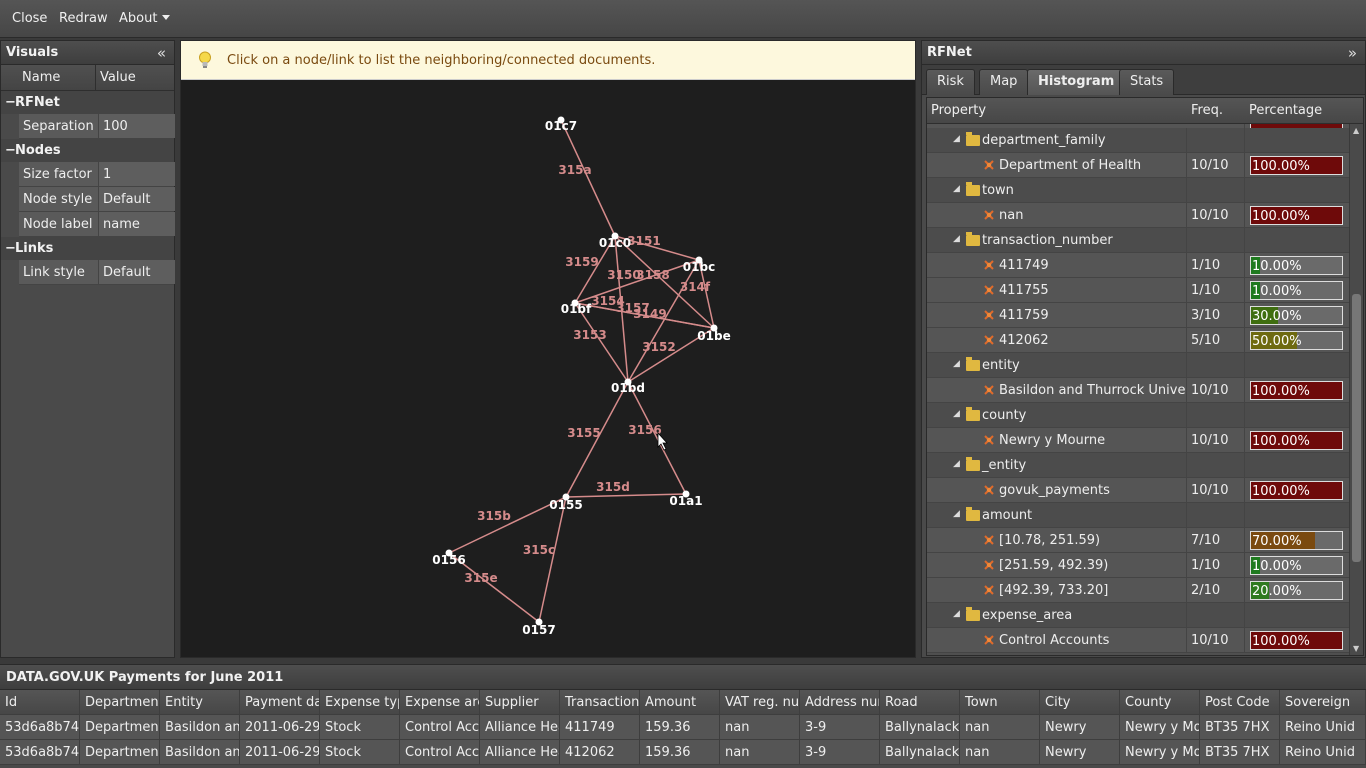  I want to click on close-button: Close, so click(29, 18).